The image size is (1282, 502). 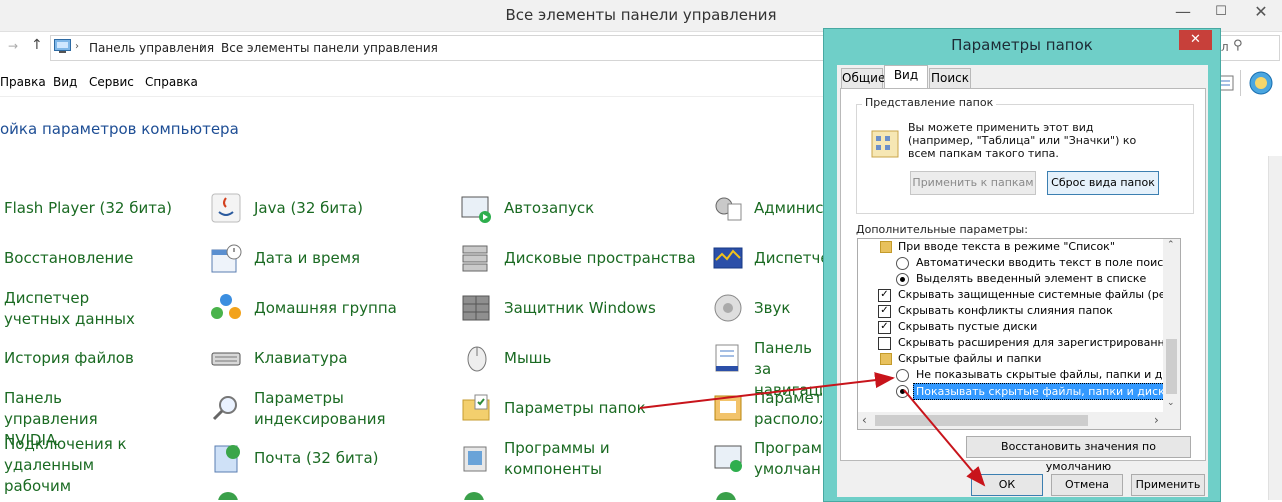 What do you see at coordinates (906, 77) in the screenshot?
I see `tab-view: Вид` at bounding box center [906, 77].